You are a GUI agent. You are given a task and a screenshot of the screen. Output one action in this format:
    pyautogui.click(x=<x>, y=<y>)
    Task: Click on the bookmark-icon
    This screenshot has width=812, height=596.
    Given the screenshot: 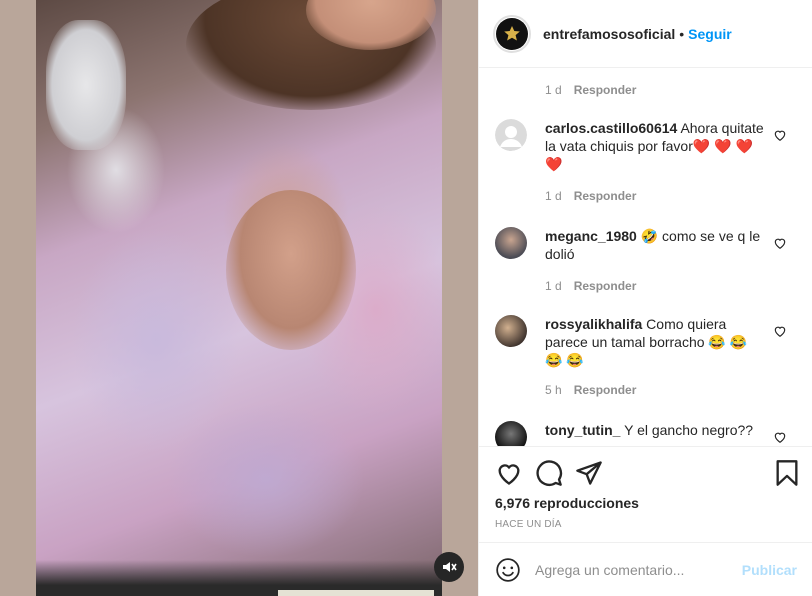 What is the action you would take?
    pyautogui.click(x=787, y=473)
    